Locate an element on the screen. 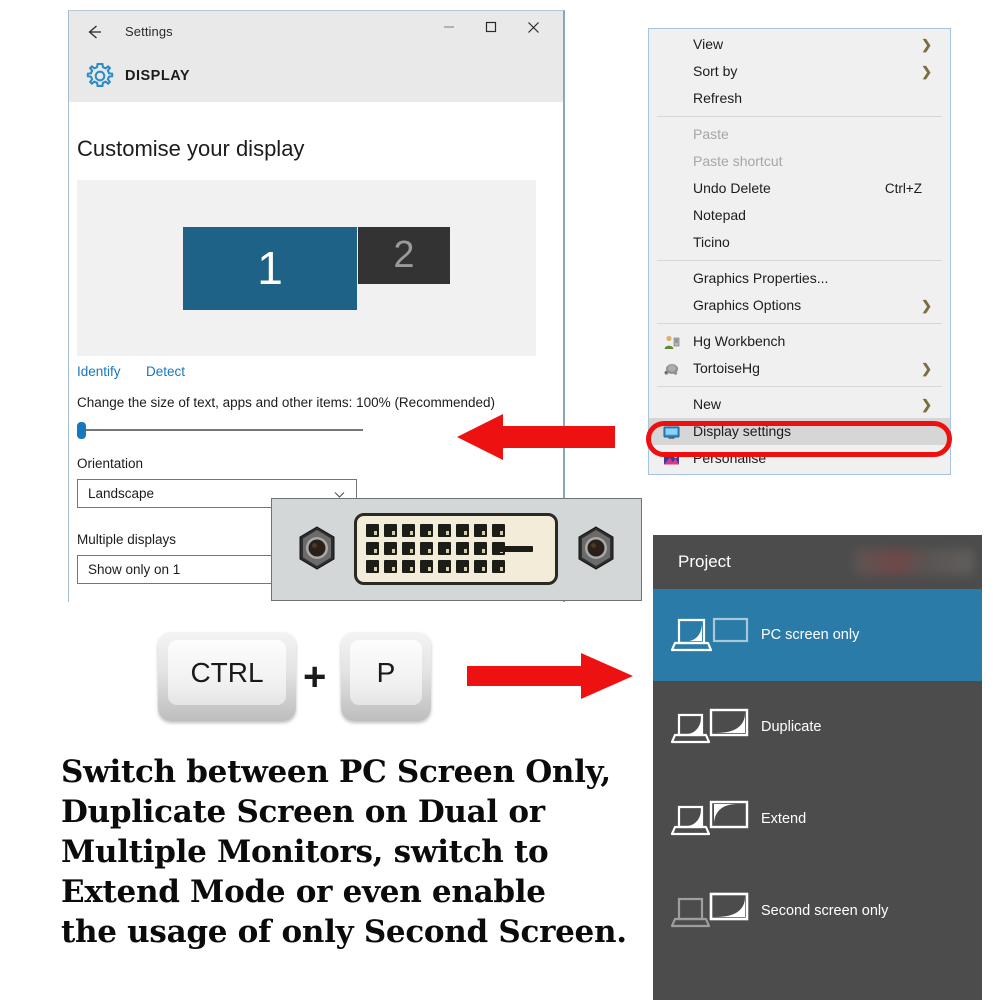 The height and width of the screenshot is (1000, 1000). context-menu-label: Undo Delete is located at coordinates (732, 188).